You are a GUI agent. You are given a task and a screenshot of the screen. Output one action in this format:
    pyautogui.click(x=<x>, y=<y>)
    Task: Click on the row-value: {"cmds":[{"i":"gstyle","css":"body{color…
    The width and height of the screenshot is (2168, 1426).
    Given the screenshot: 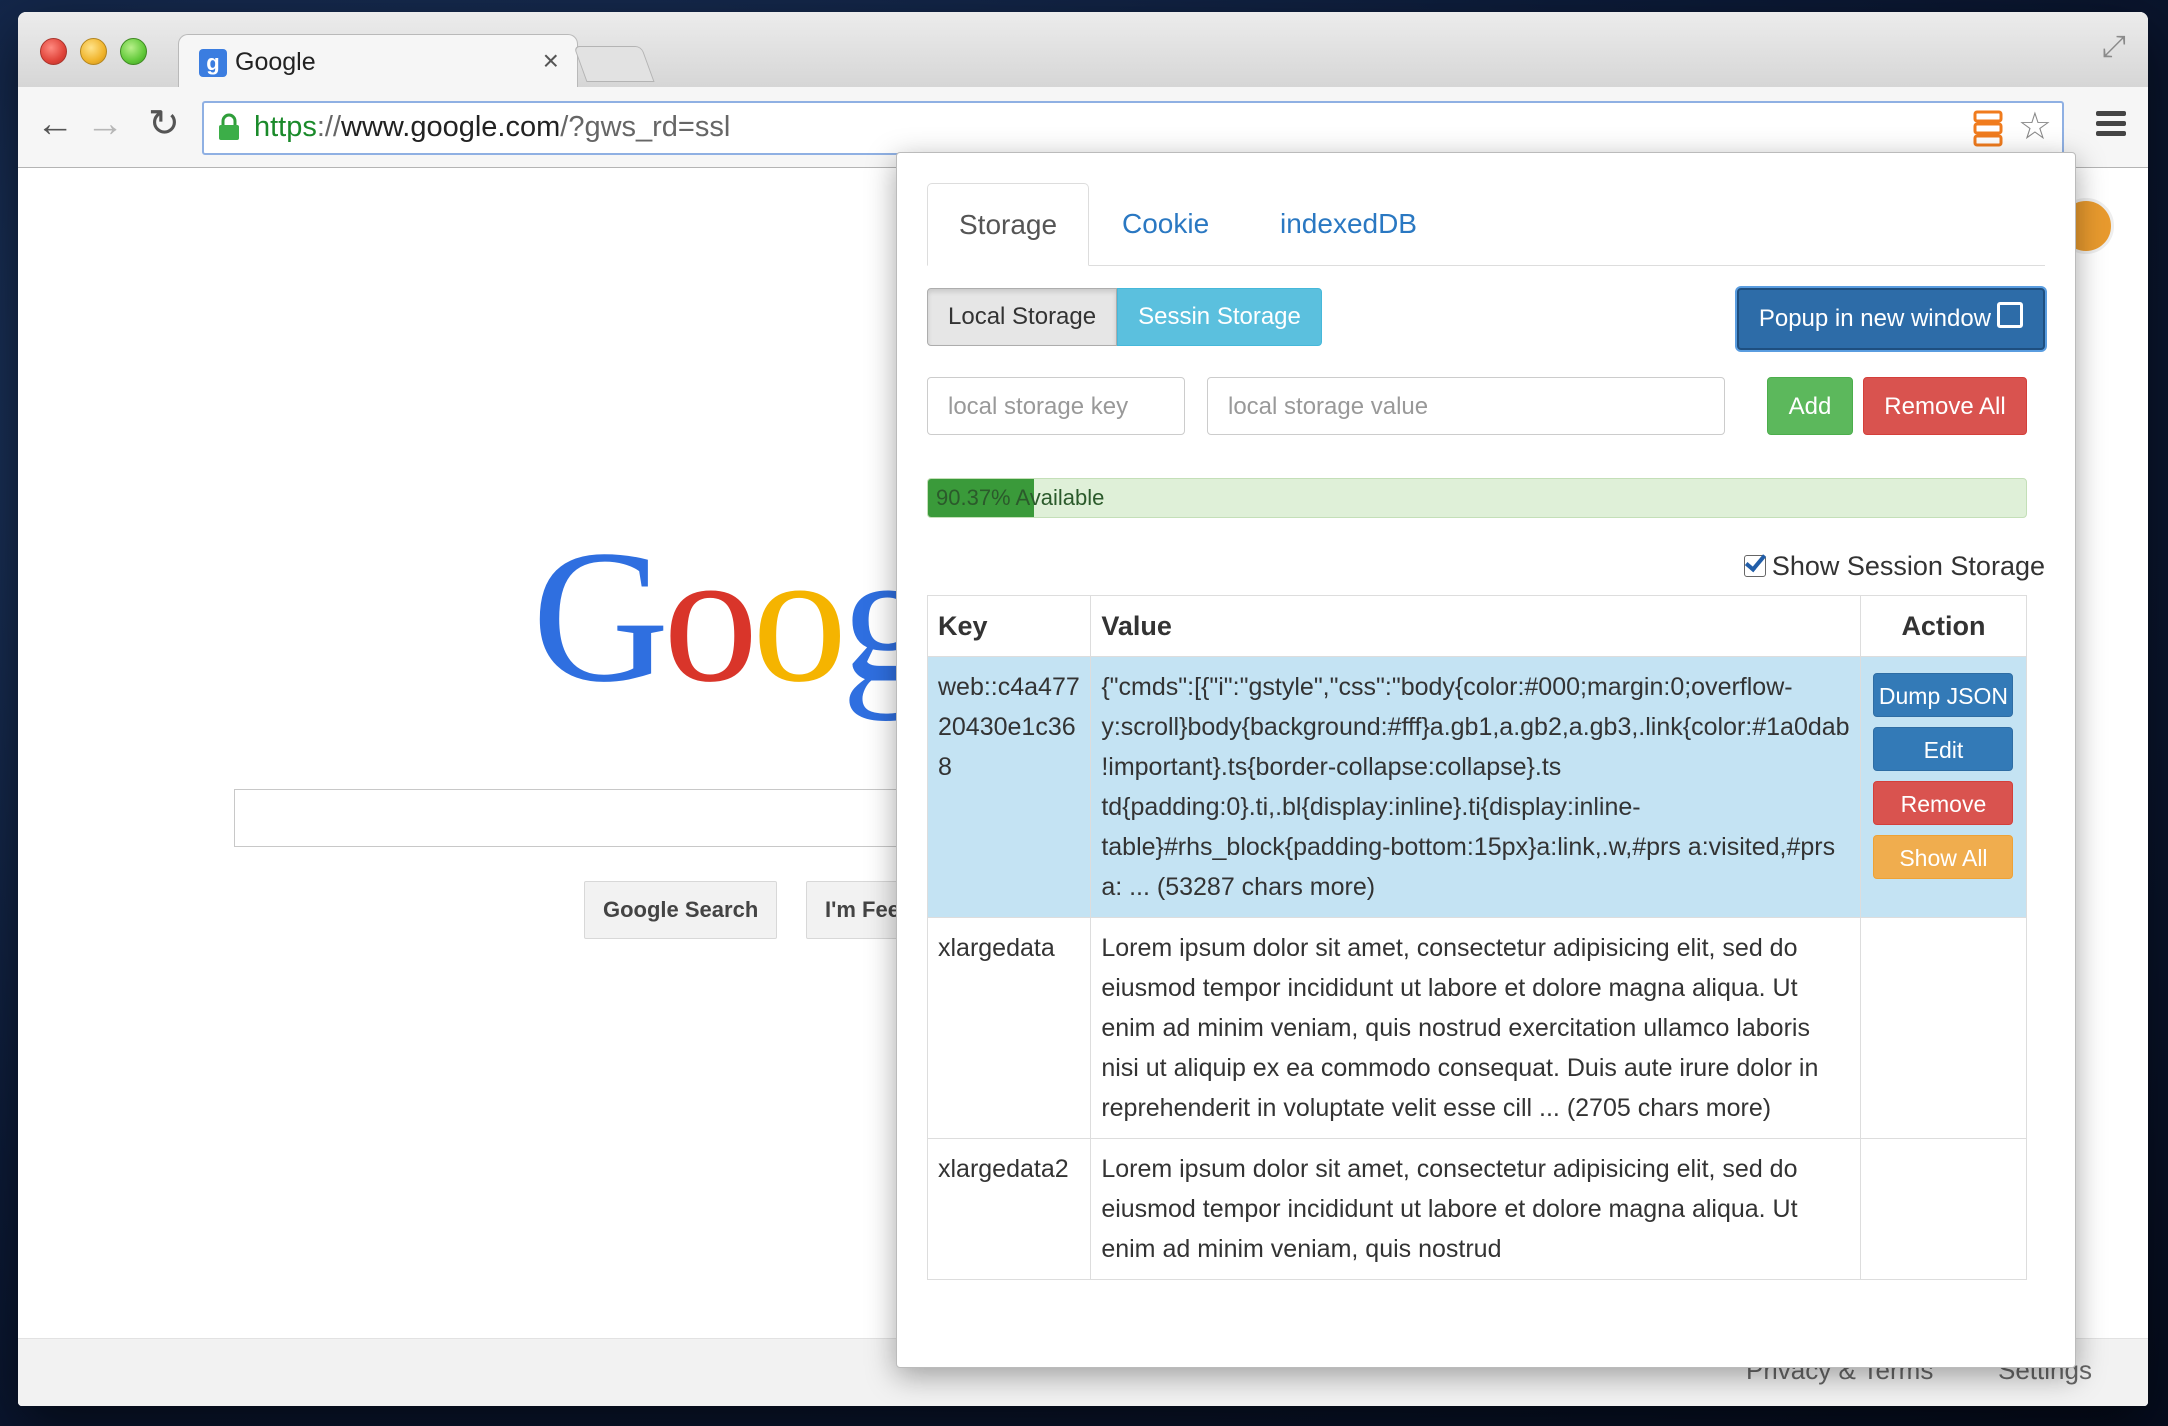 What is the action you would take?
    pyautogui.click(x=1475, y=787)
    